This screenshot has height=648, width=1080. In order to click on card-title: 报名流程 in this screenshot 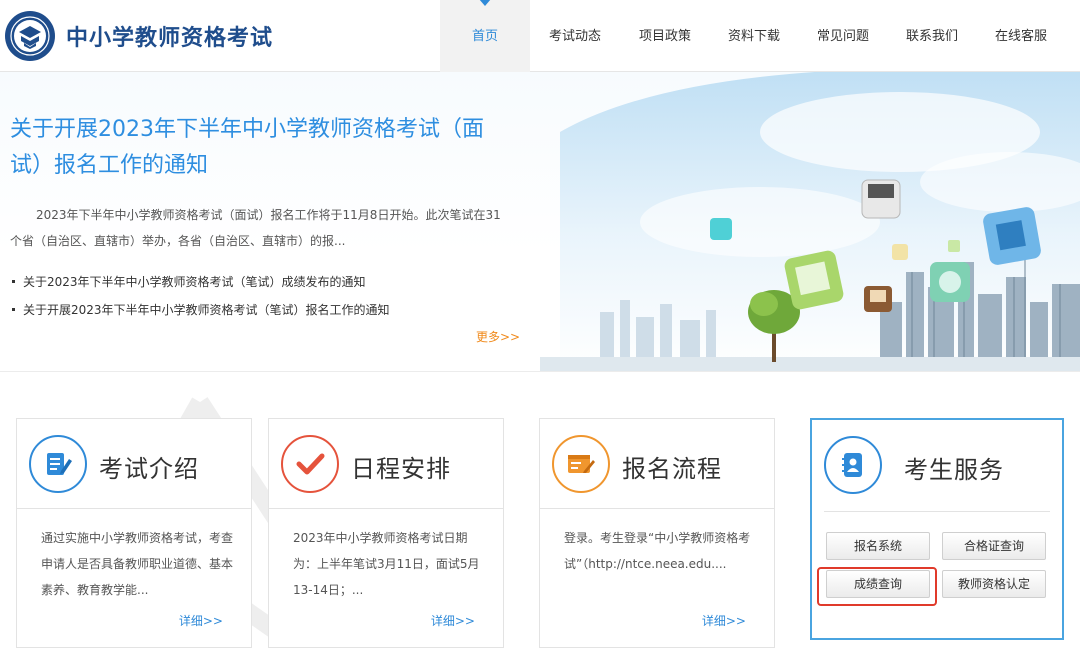, I will do `click(672, 469)`.